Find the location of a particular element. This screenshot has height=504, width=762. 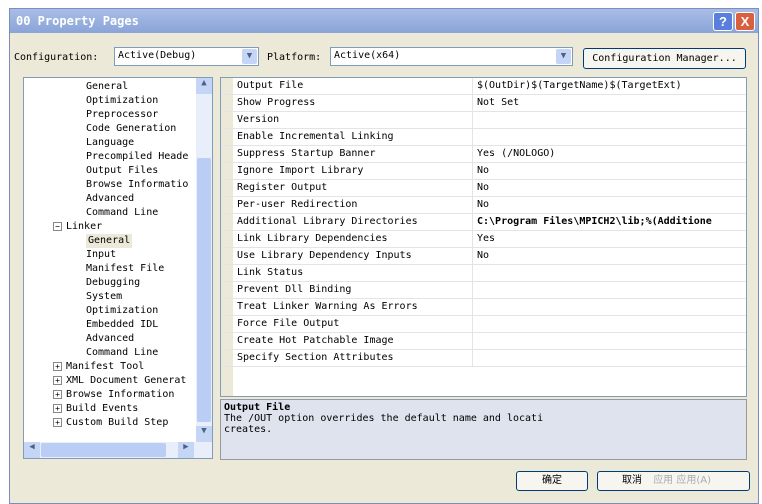

configuration-select: Active(Debug) ▼ is located at coordinates (186, 56).